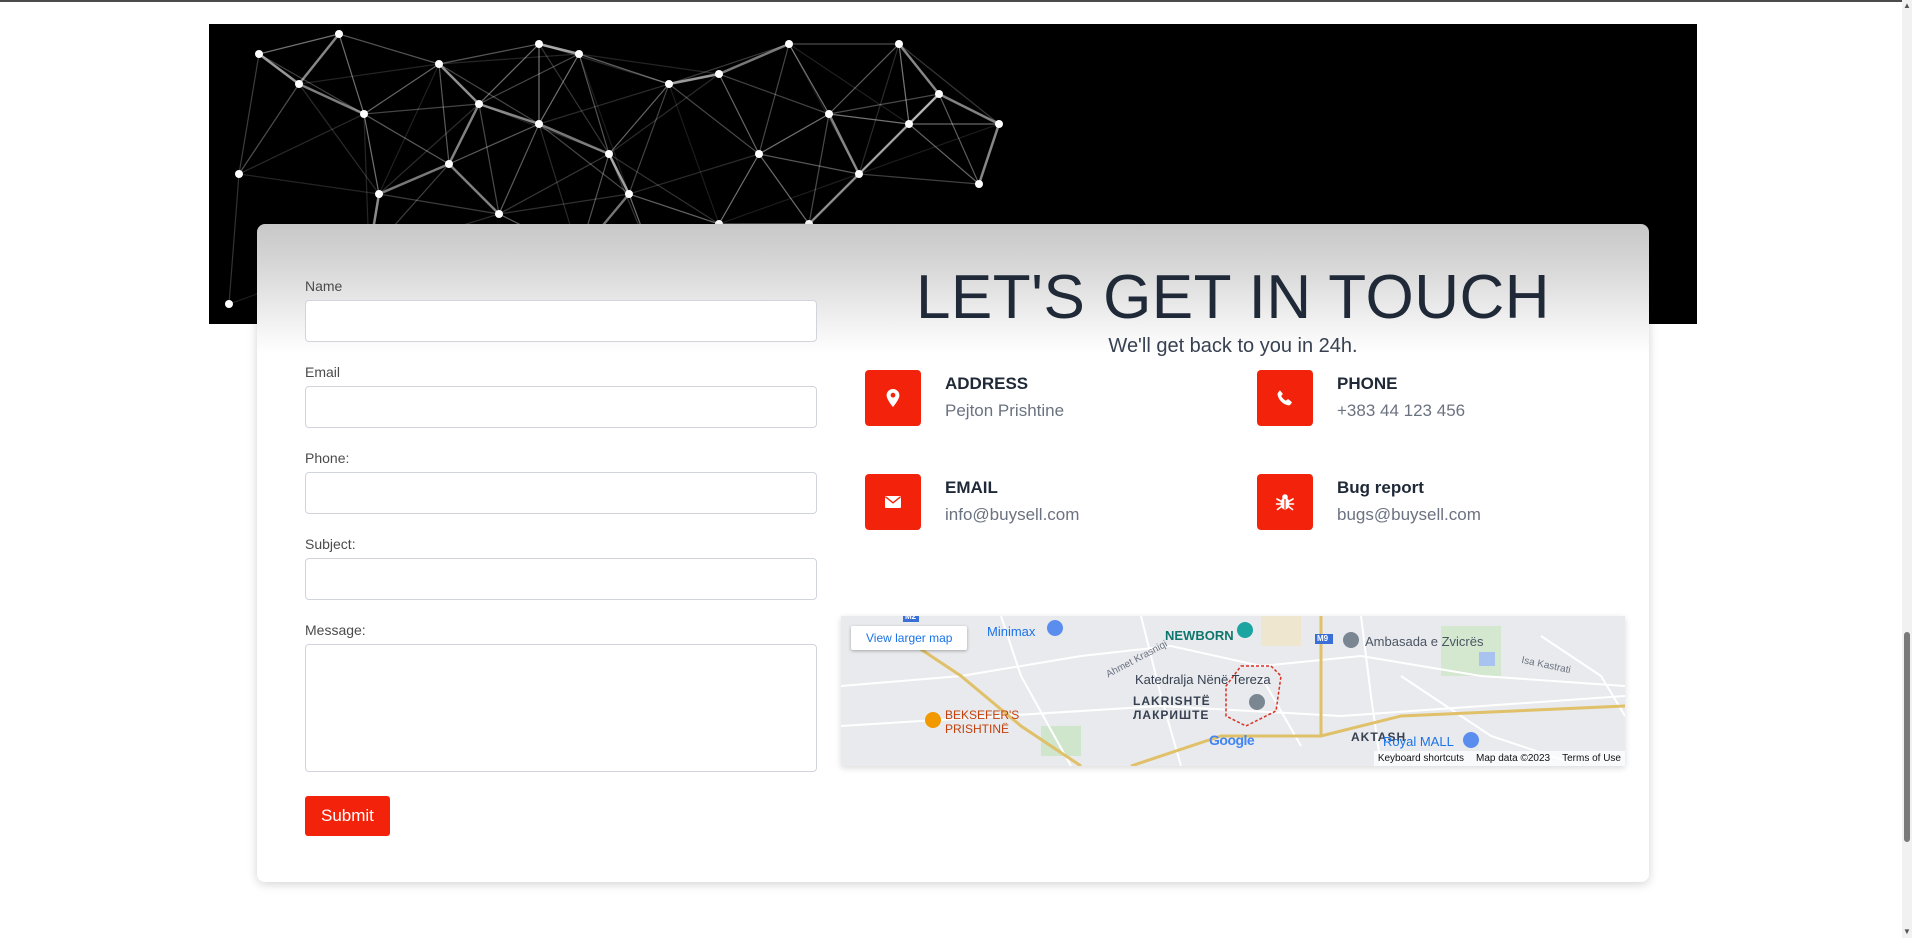 The image size is (1912, 938). What do you see at coordinates (1907, 737) in the screenshot?
I see `scroll-thumb` at bounding box center [1907, 737].